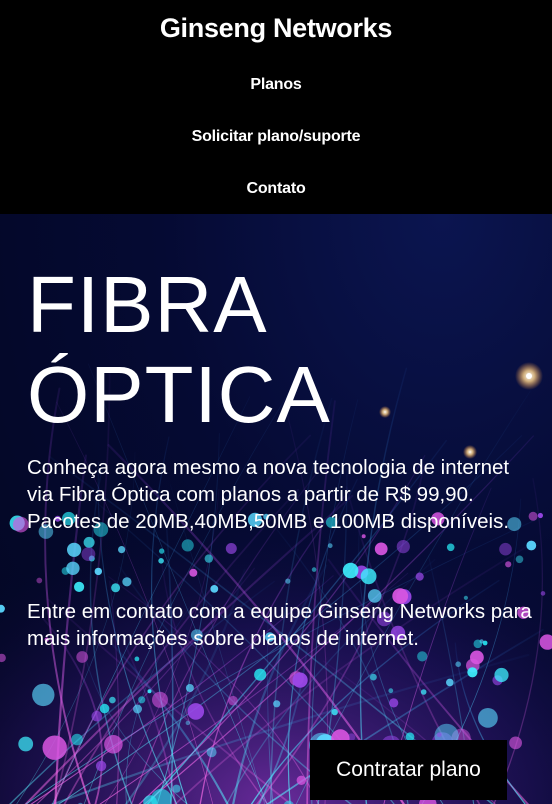  Describe the element at coordinates (276, 189) in the screenshot. I see `nav-item-contato: Contato` at that location.